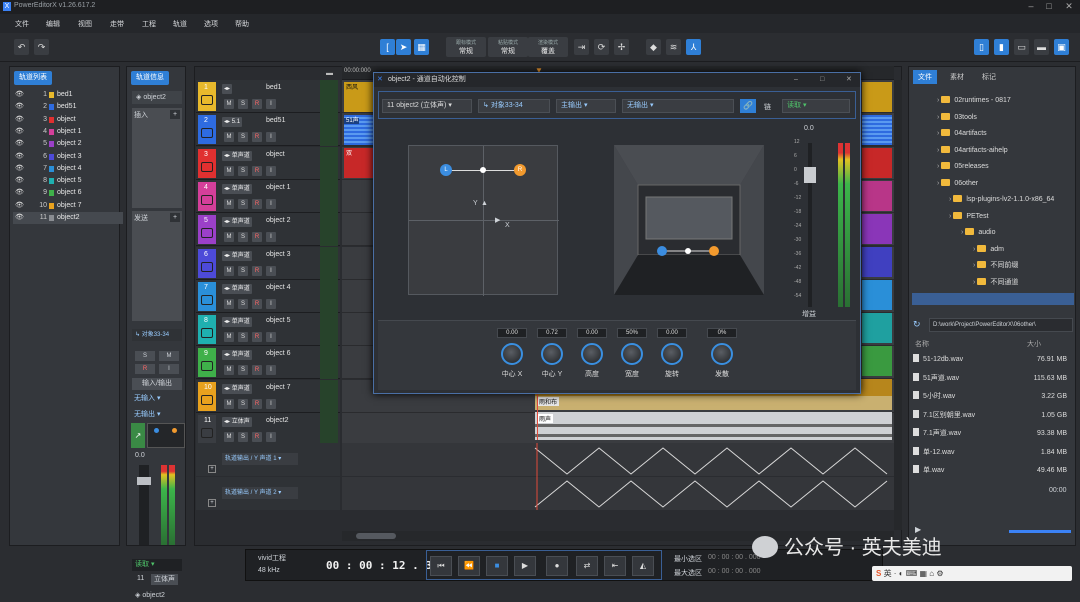 The image size is (1080, 602). I want to click on path-input: D:\work\Project\PowerEditorX\06other\, so click(1001, 325).